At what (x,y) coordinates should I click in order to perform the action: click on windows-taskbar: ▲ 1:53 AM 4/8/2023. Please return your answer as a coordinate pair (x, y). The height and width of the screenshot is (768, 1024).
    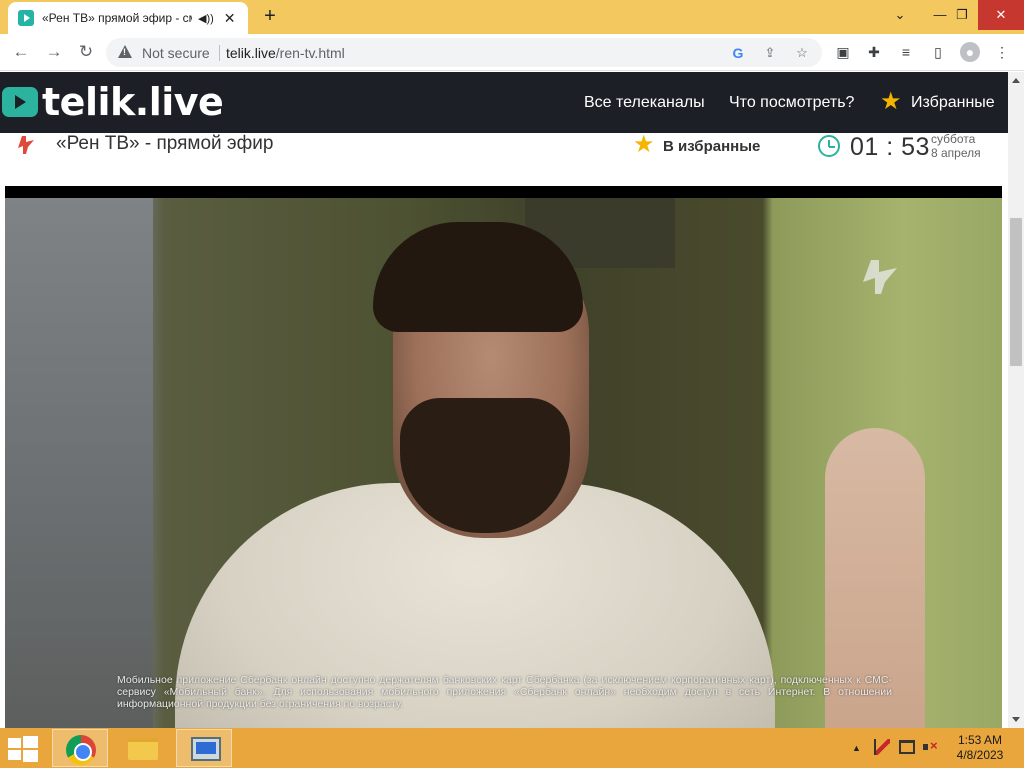
    Looking at the image, I should click on (512, 748).